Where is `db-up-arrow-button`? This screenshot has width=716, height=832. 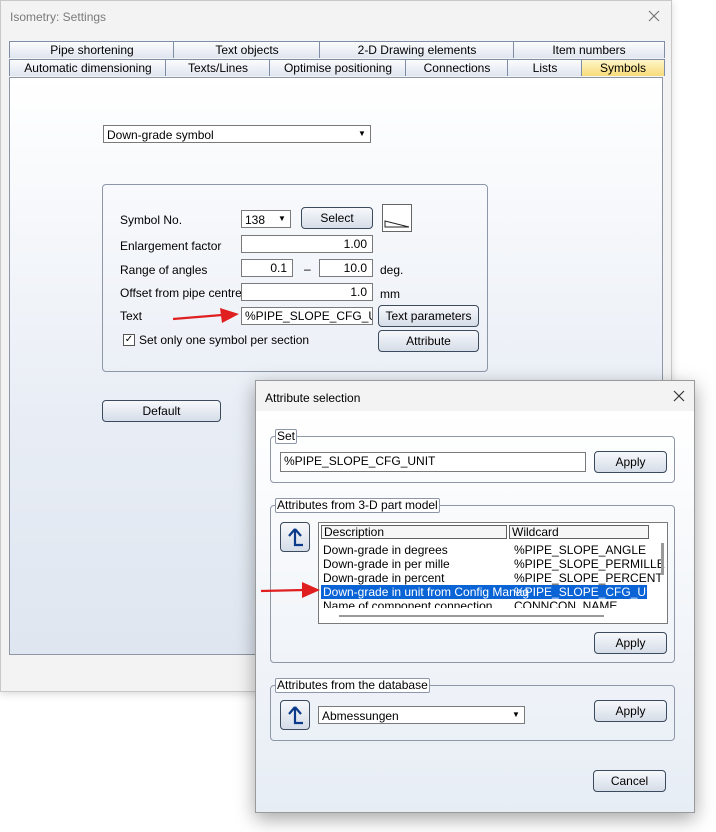 db-up-arrow-button is located at coordinates (295, 715).